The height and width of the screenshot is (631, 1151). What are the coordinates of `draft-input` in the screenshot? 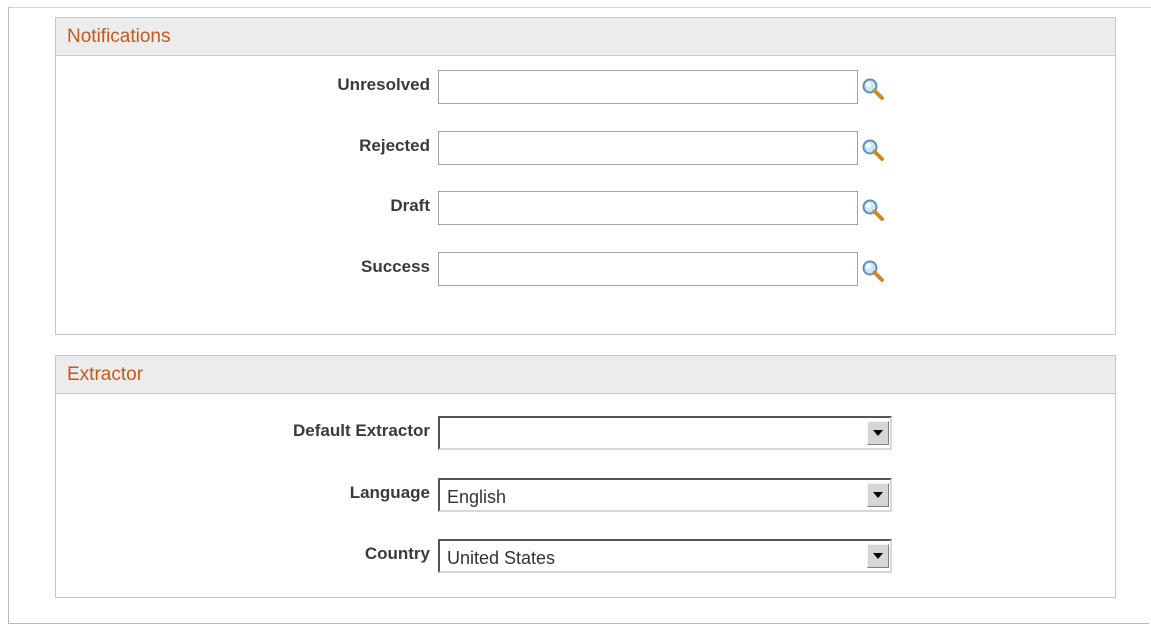 It's located at (648, 208).